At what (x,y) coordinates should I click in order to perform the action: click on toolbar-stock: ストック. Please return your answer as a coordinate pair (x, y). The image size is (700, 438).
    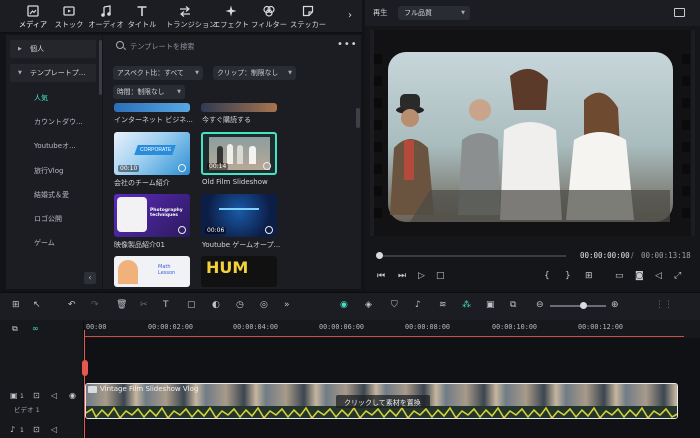
    Looking at the image, I should click on (69, 17).